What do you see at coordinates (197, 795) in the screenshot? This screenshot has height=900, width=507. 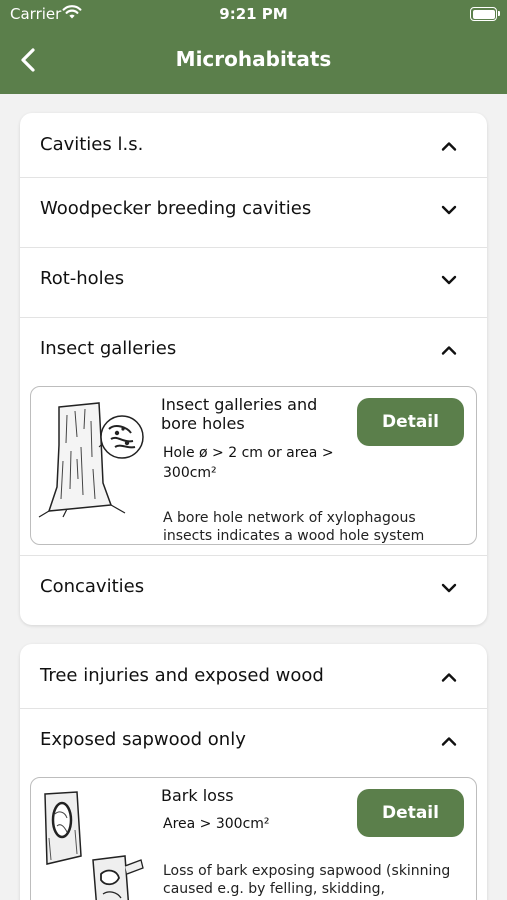 I see `item-title: Bark loss` at bounding box center [197, 795].